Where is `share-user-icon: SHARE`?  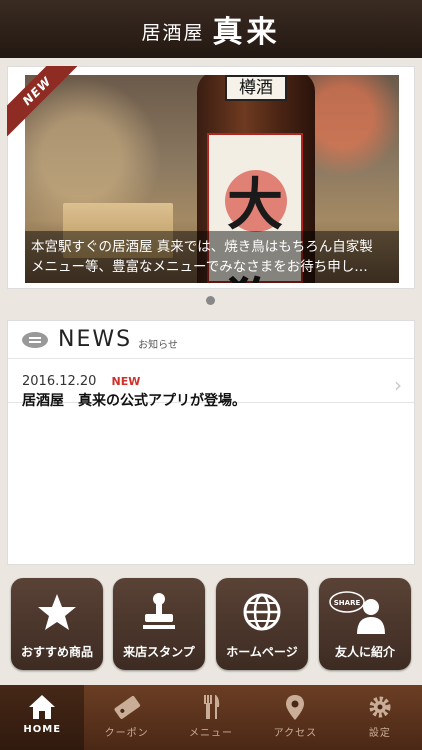
share-user-icon: SHARE is located at coordinates (357, 612).